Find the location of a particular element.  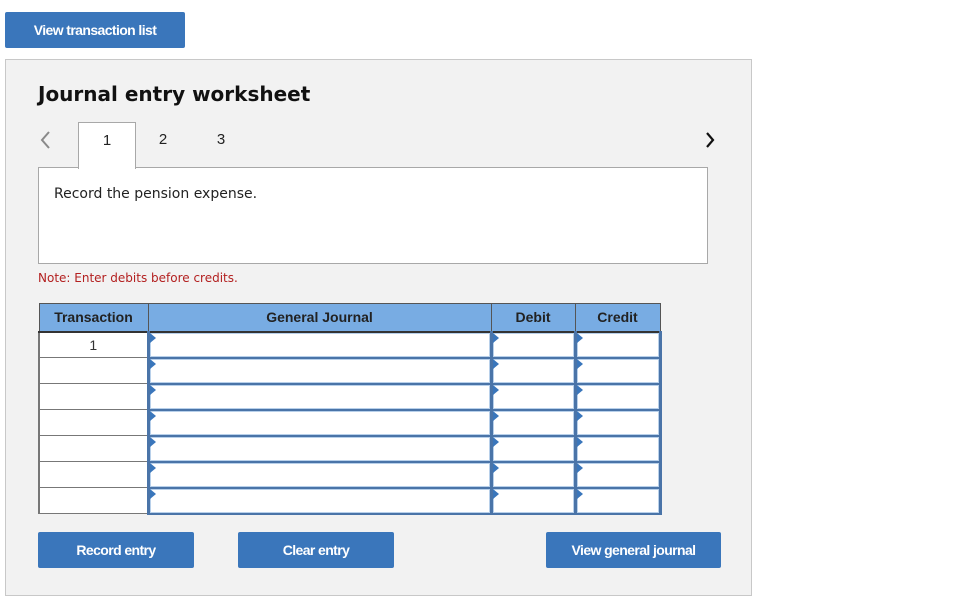

record-entry-button: Record entry is located at coordinates (116, 550).